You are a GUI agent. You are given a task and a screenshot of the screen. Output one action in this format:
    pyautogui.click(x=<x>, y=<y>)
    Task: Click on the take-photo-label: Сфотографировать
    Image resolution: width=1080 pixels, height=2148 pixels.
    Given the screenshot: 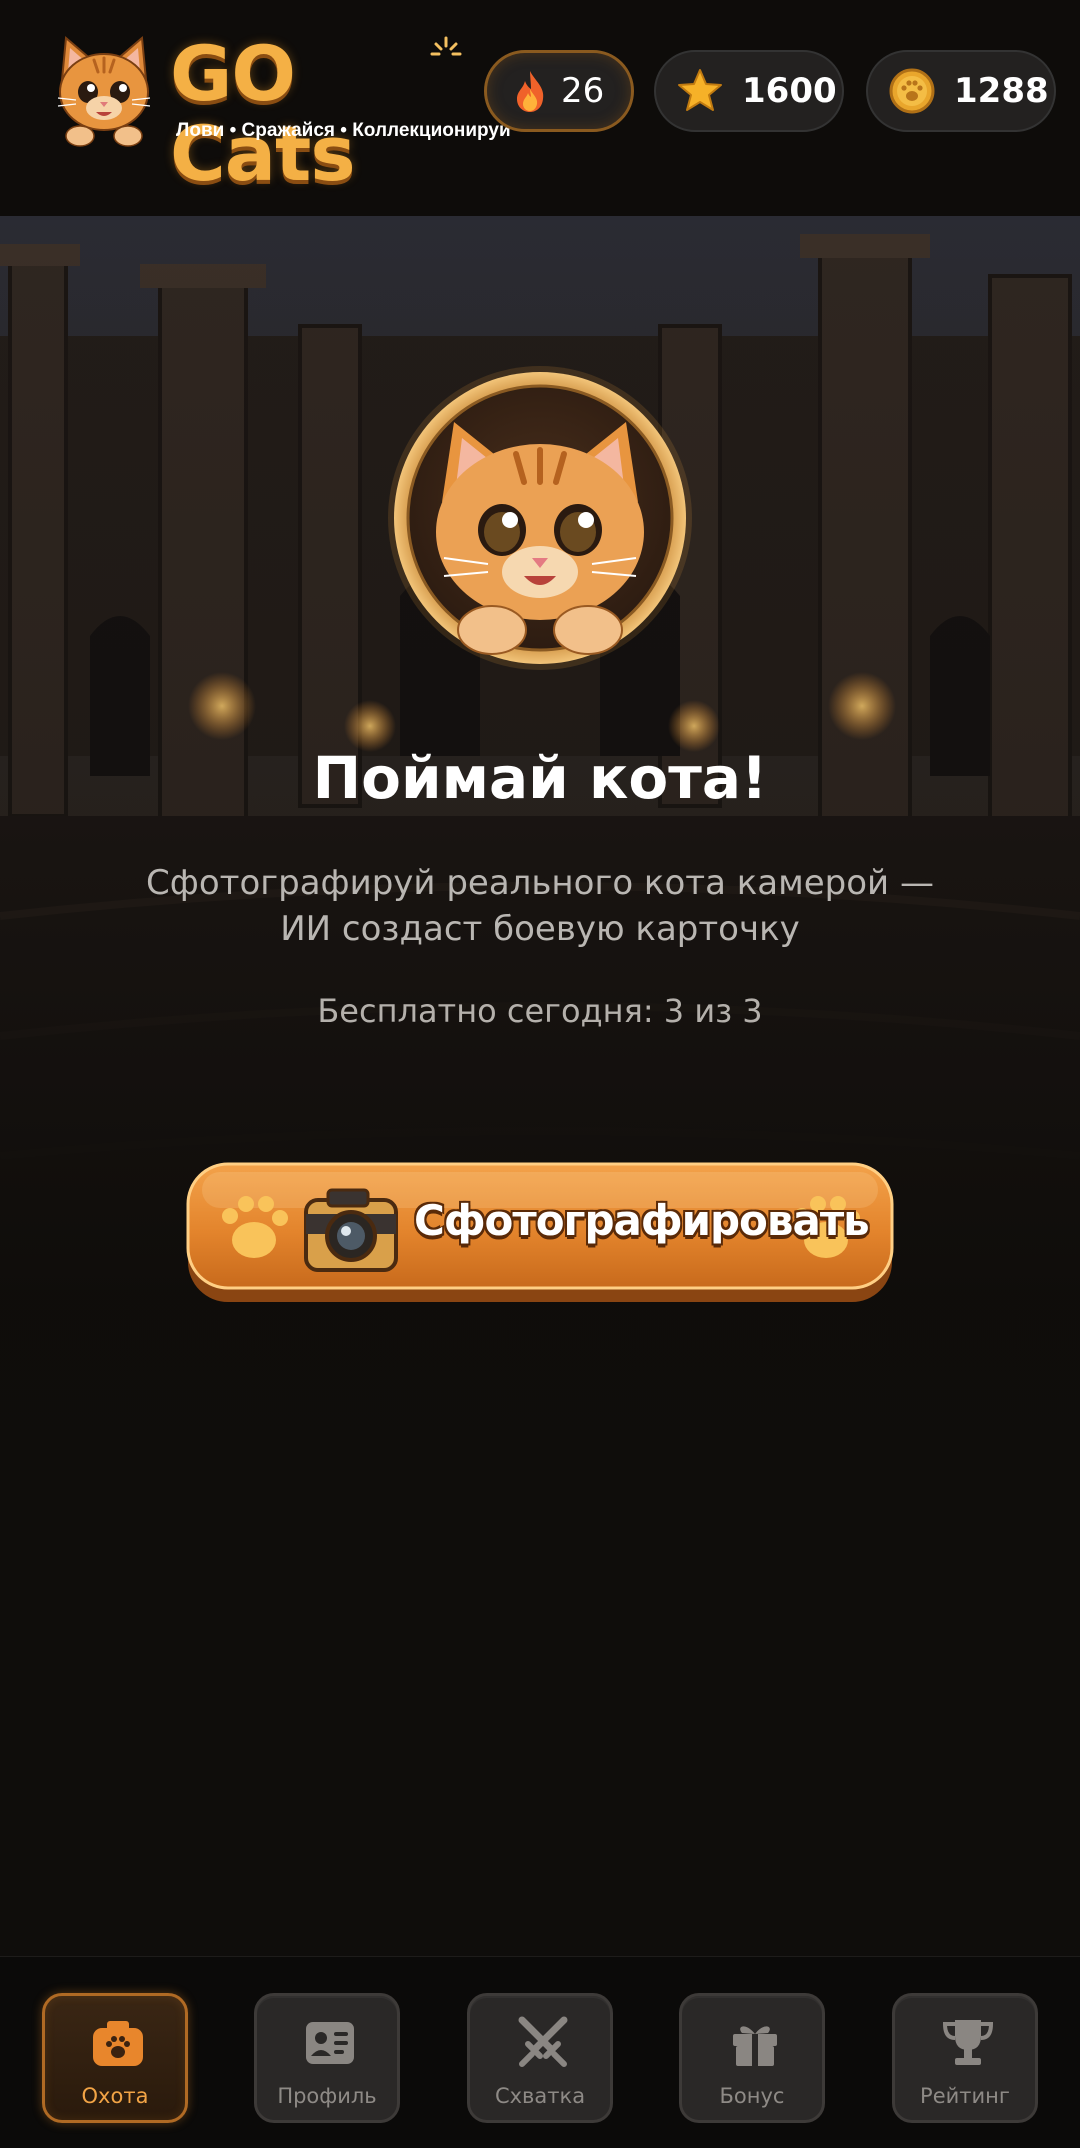 What is the action you would take?
    pyautogui.click(x=642, y=1220)
    